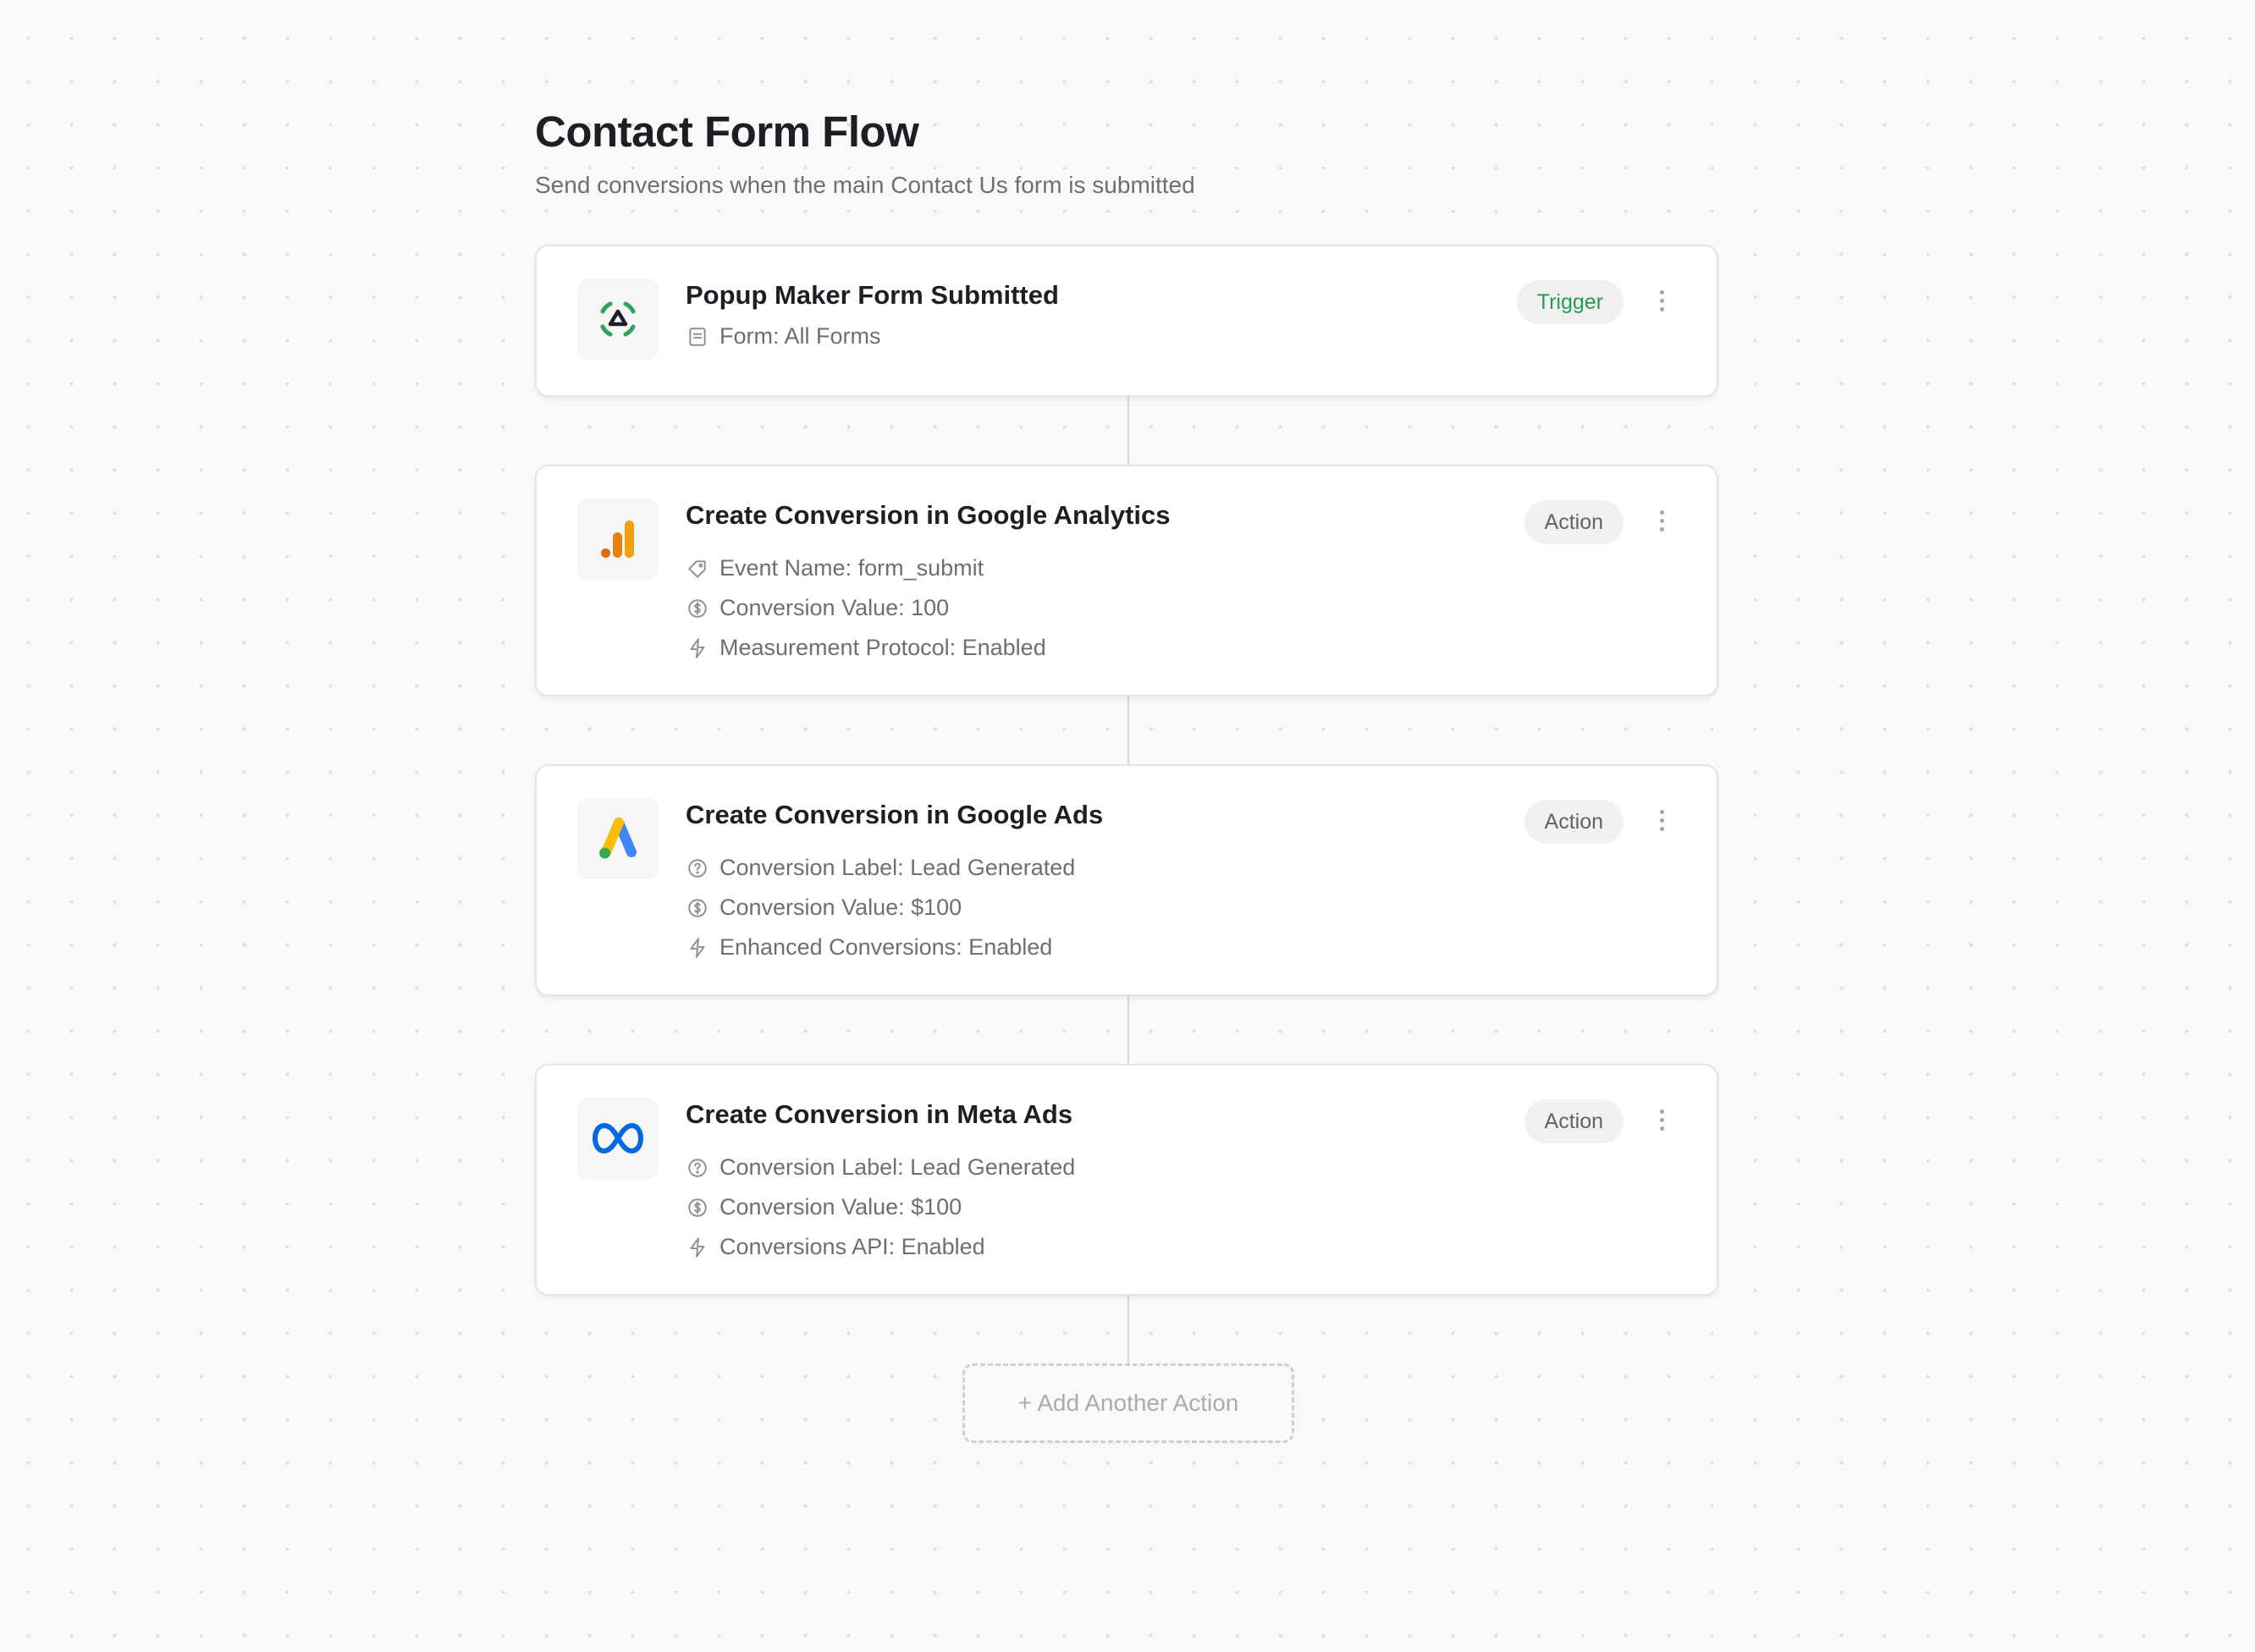  I want to click on detail-row: Event Name: form_submit, so click(866, 568).